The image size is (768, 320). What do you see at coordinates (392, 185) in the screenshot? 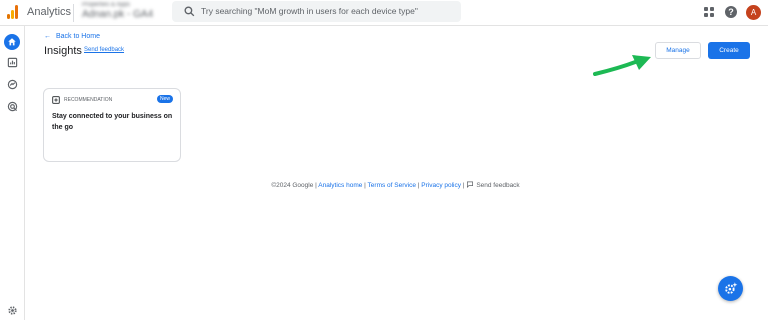
I see `terms-of-service-link: Terms of Service` at bounding box center [392, 185].